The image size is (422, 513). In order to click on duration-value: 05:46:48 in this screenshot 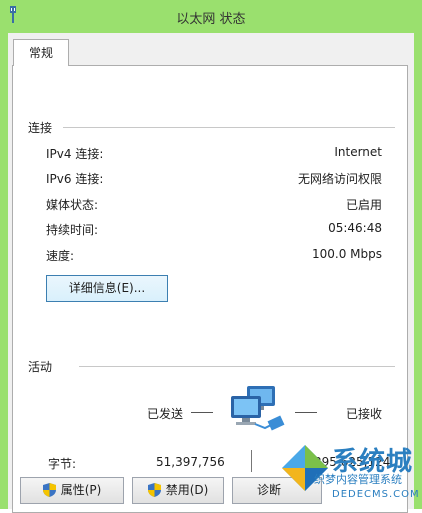, I will do `click(355, 228)`.